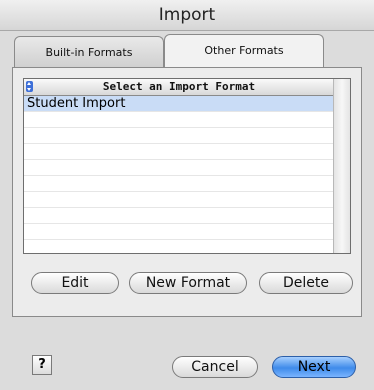  I want to click on tab-other-formats: Other Formats, so click(244, 51).